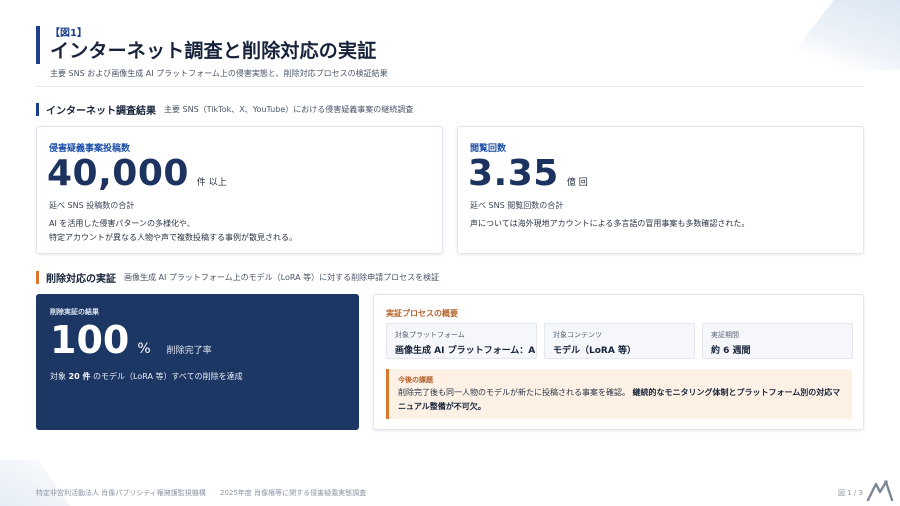 Image resolution: width=900 pixels, height=506 pixels. I want to click on result-note-suffix: のモデル（LoRA 等）すべての削除を達成, so click(168, 376).